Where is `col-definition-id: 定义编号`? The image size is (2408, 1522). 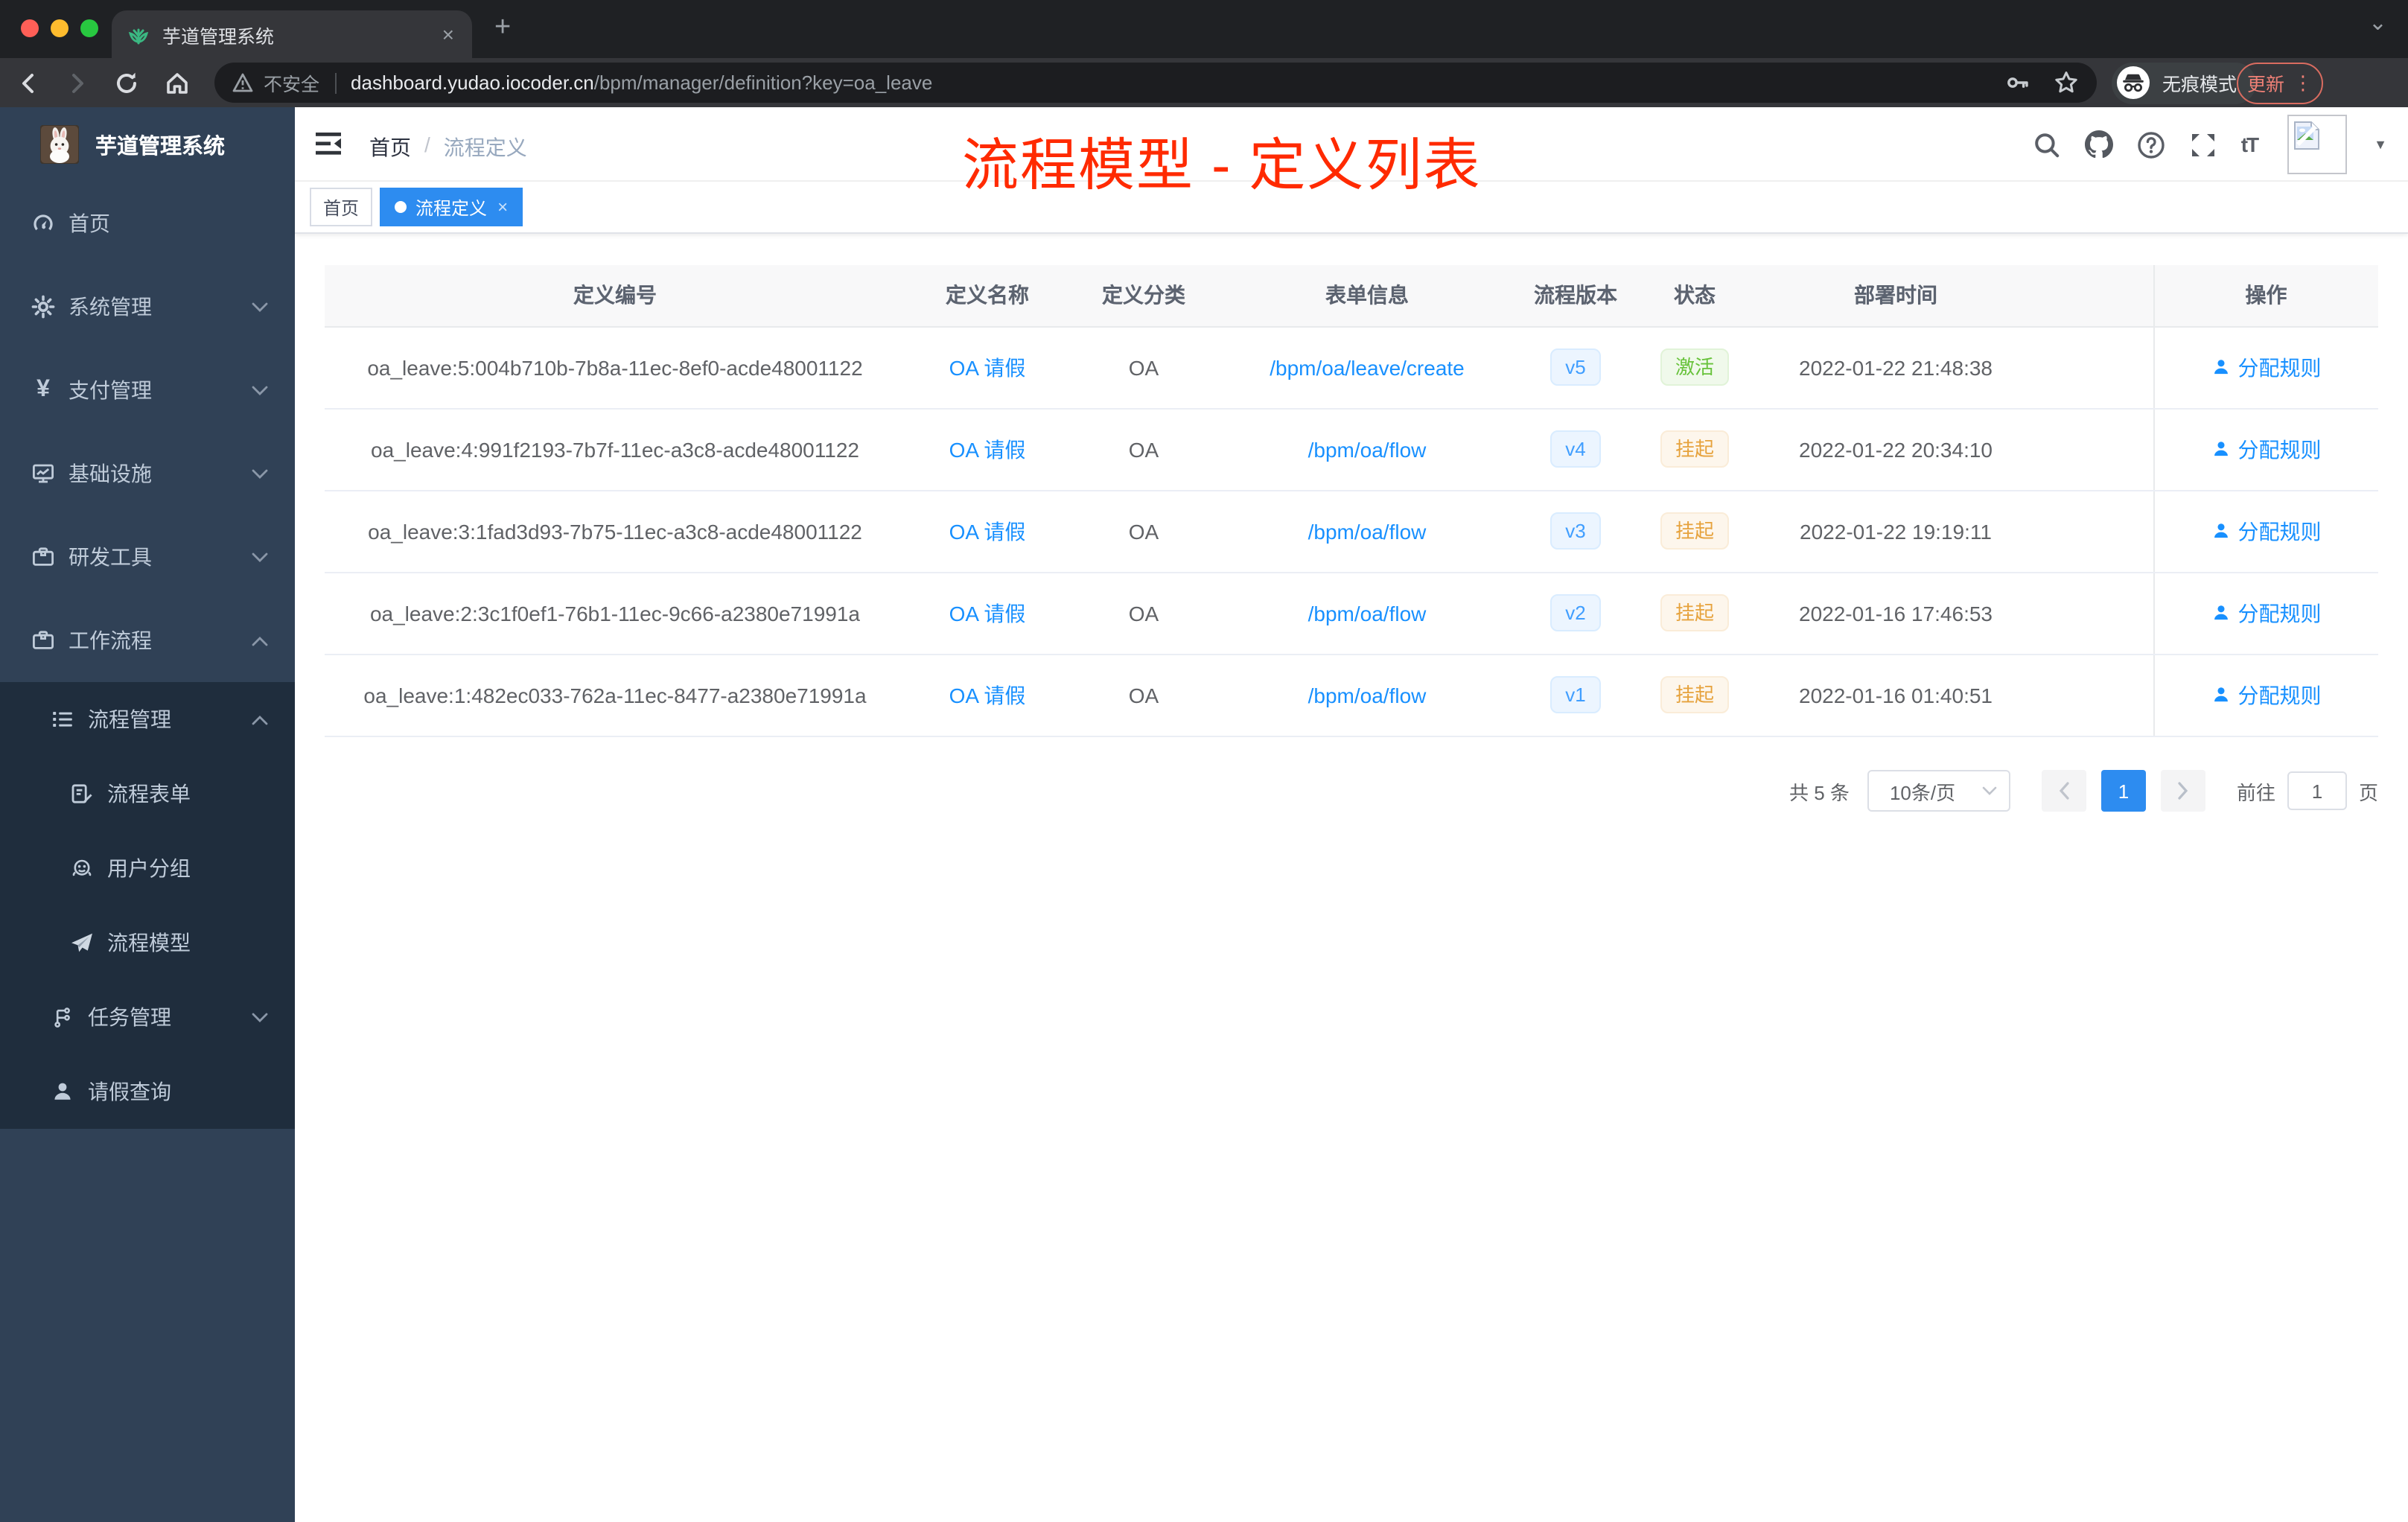 col-definition-id: 定义编号 is located at coordinates (615, 296).